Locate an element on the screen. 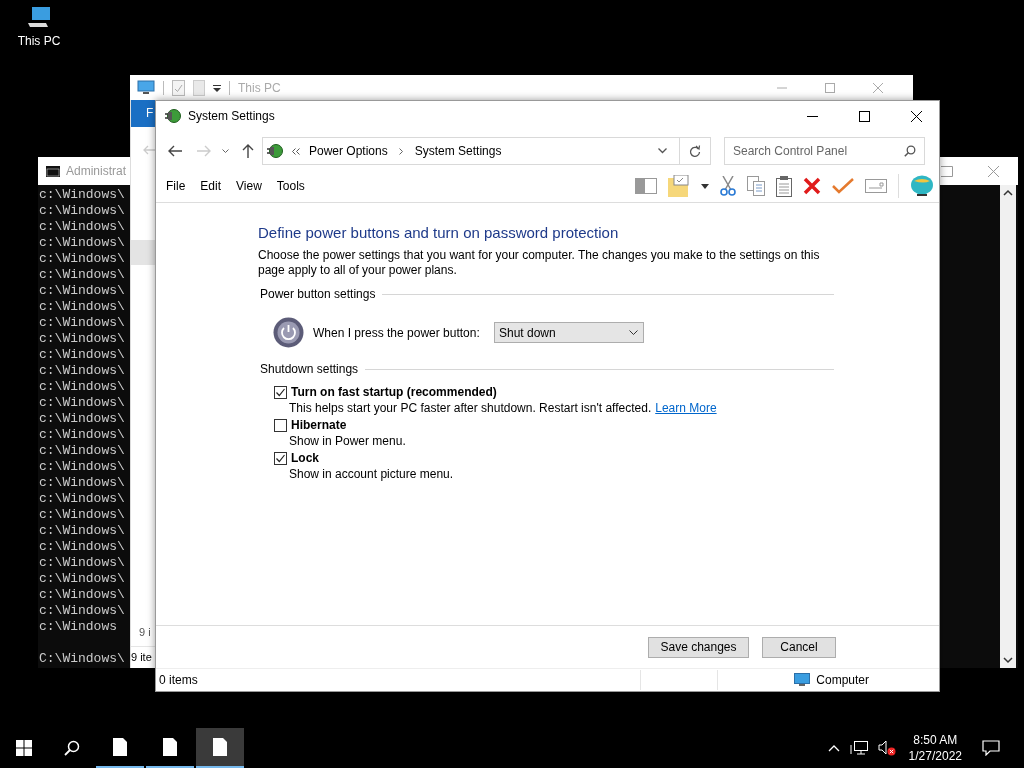  delete-icon is located at coordinates (812, 186).